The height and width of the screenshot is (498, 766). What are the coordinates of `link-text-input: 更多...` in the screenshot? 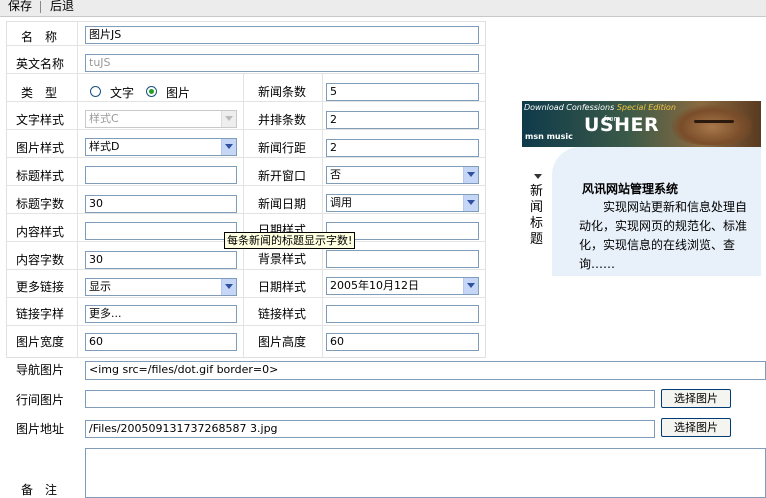 It's located at (161, 314).